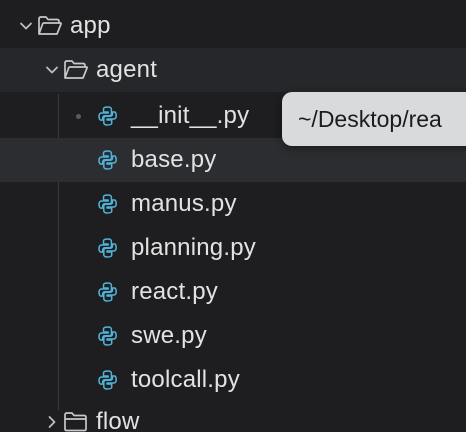  What do you see at coordinates (127, 69) in the screenshot?
I see `folder-label: agent` at bounding box center [127, 69].